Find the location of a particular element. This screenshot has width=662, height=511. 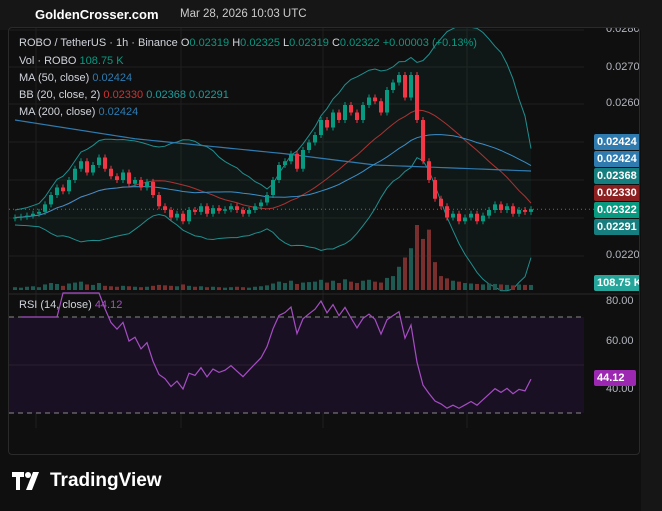

y-tick: 0.02800 is located at coordinates (623, 31).